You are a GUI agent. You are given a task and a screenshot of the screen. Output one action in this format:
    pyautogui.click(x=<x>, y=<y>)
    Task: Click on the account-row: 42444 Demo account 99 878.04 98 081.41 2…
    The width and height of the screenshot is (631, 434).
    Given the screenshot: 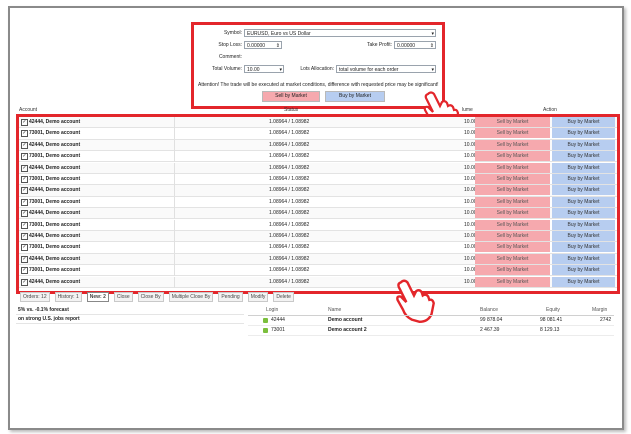 What is the action you would take?
    pyautogui.click(x=431, y=321)
    